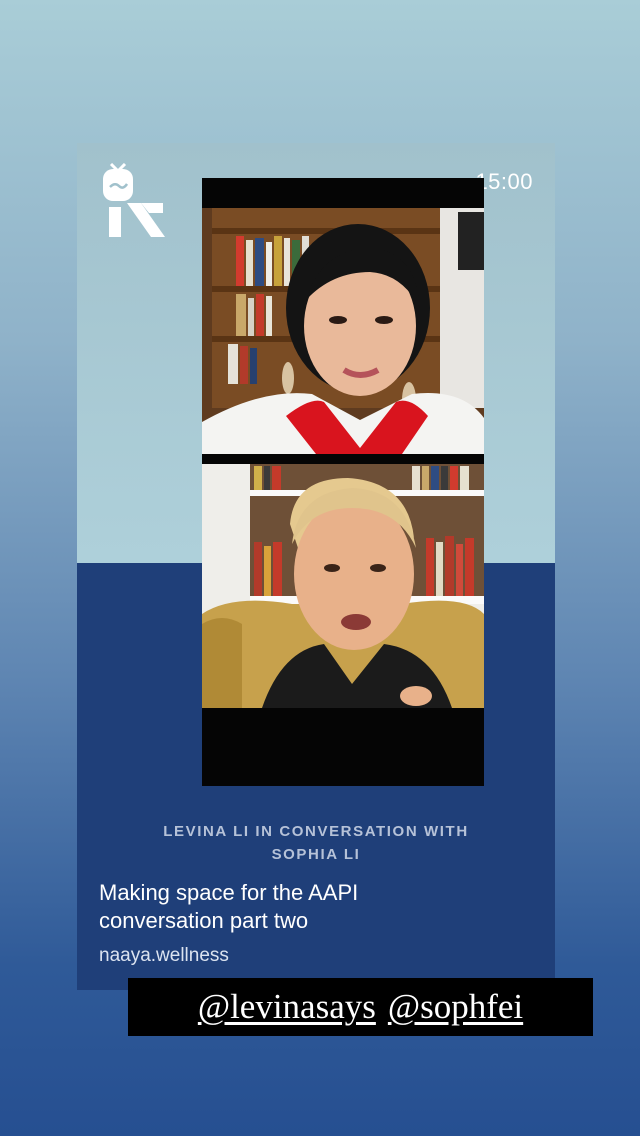  Describe the element at coordinates (316, 843) in the screenshot. I see `caption-kicker: LEVINA LI IN CONVERSATION WITH SOPHIA LI` at that location.